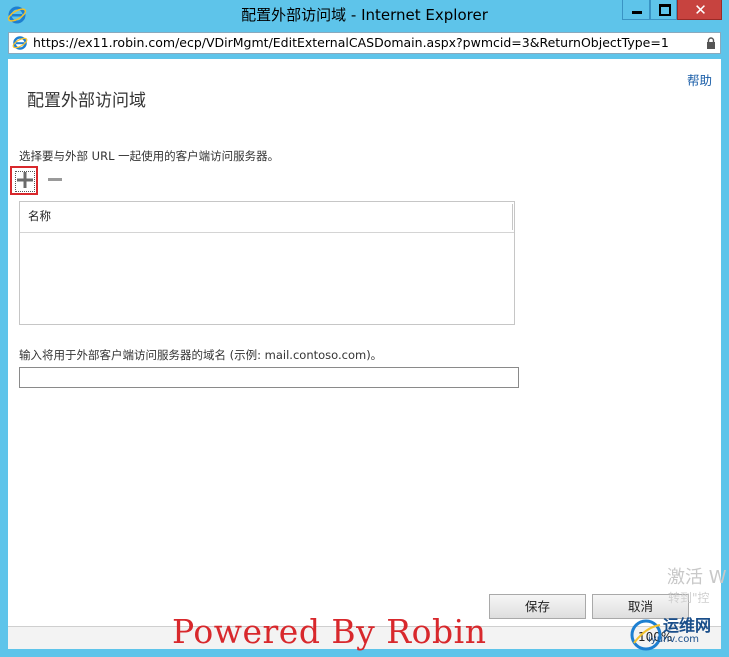 The width and height of the screenshot is (729, 657). I want to click on close-button: ✕, so click(699, 10).